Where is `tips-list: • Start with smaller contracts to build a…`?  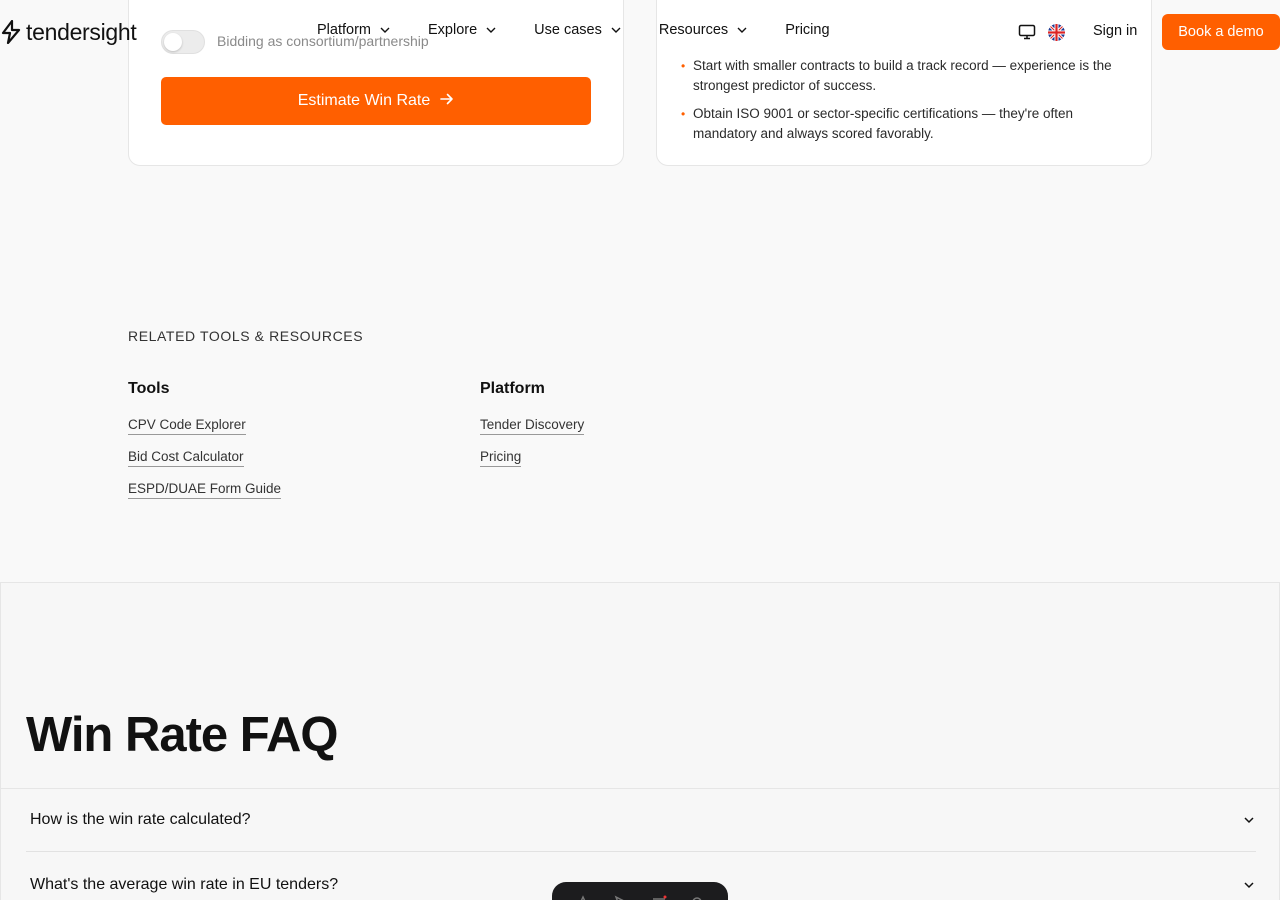
tips-list: • Start with smaller contracts to build a… is located at coordinates (904, 104).